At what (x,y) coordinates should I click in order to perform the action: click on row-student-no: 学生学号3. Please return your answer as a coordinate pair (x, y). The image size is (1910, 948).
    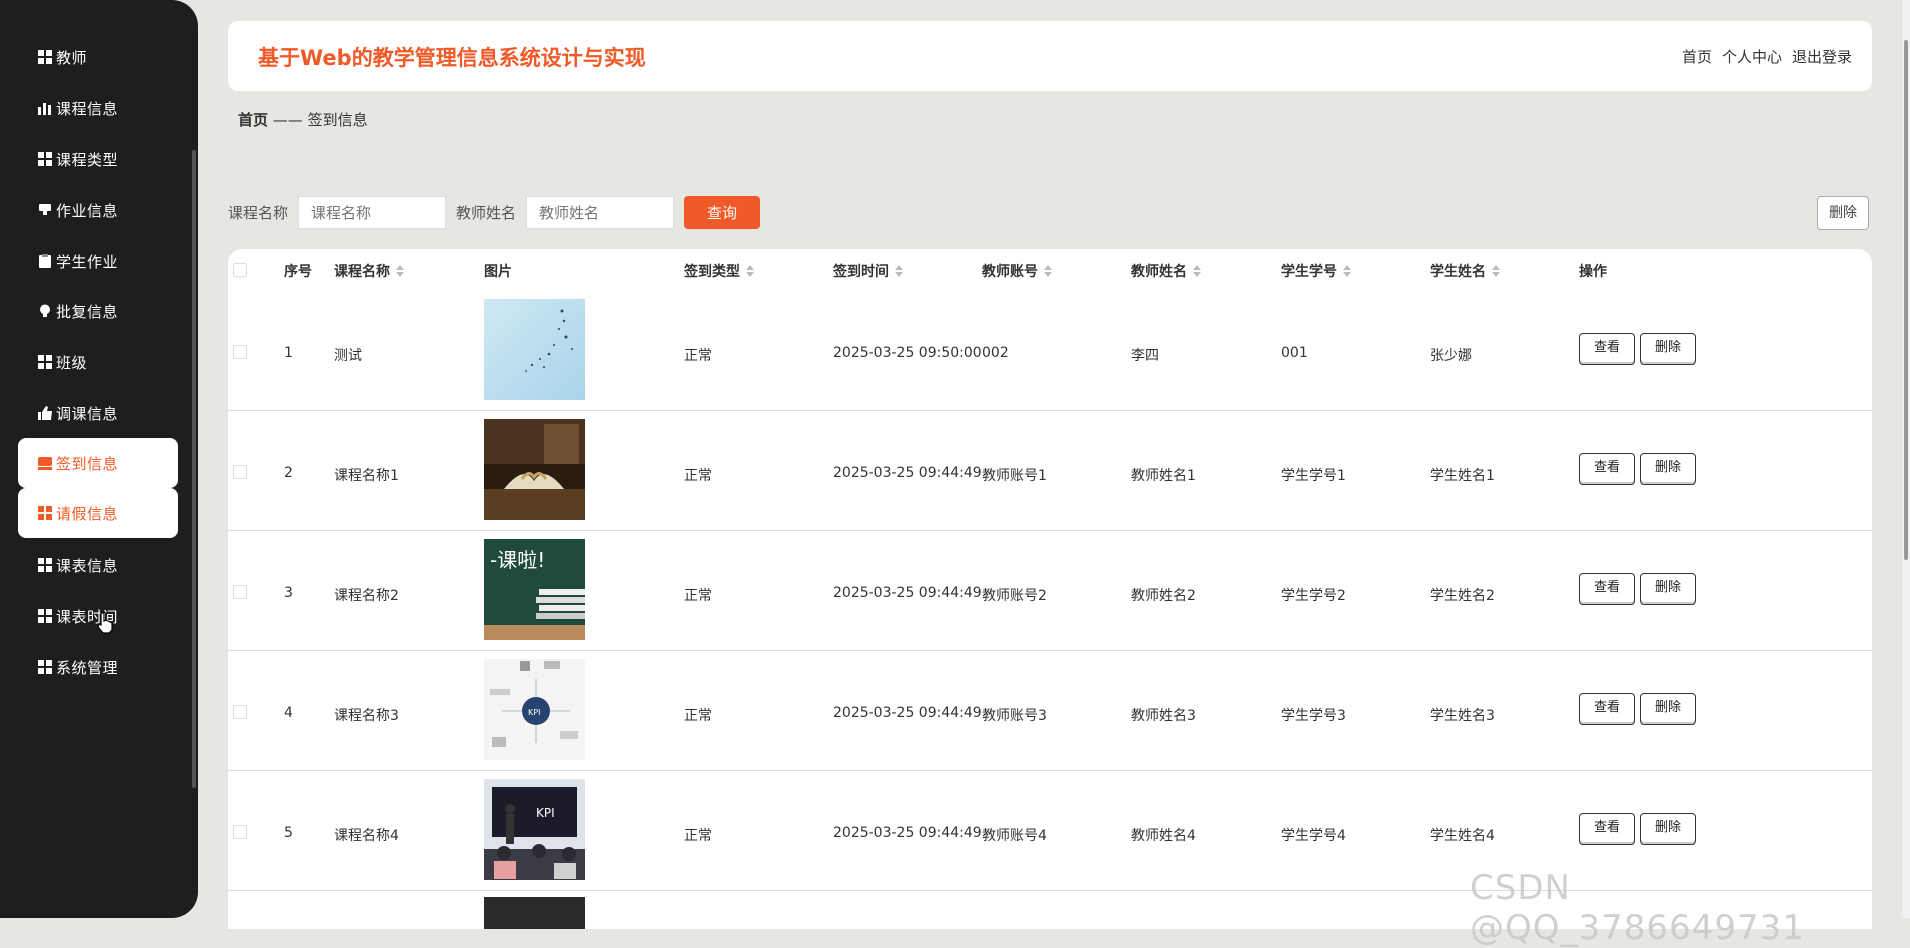
    Looking at the image, I should click on (1313, 716).